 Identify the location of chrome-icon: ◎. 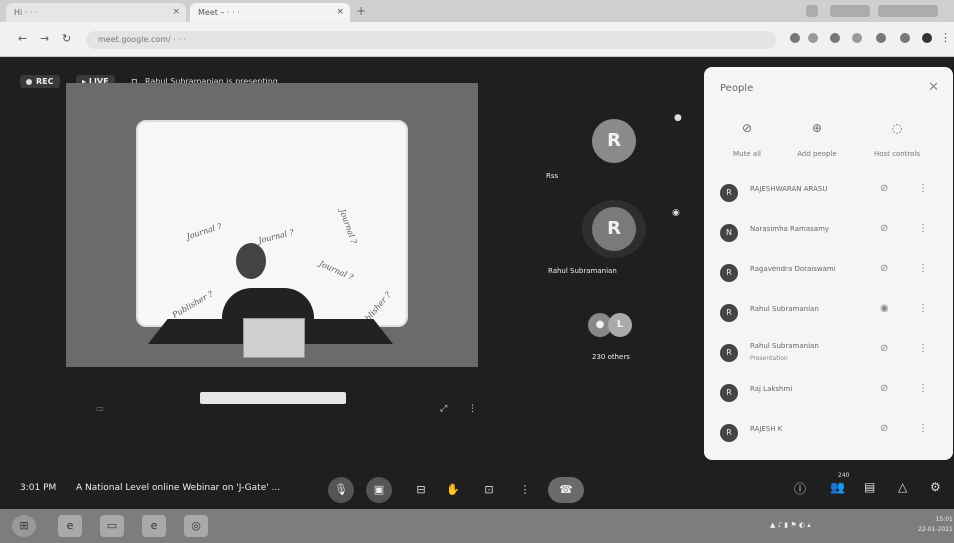
(196, 526).